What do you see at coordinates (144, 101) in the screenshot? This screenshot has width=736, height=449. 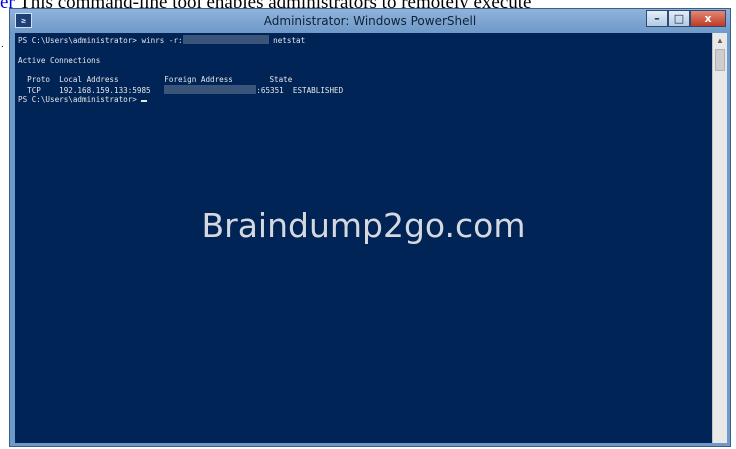 I see `text-cursor` at bounding box center [144, 101].